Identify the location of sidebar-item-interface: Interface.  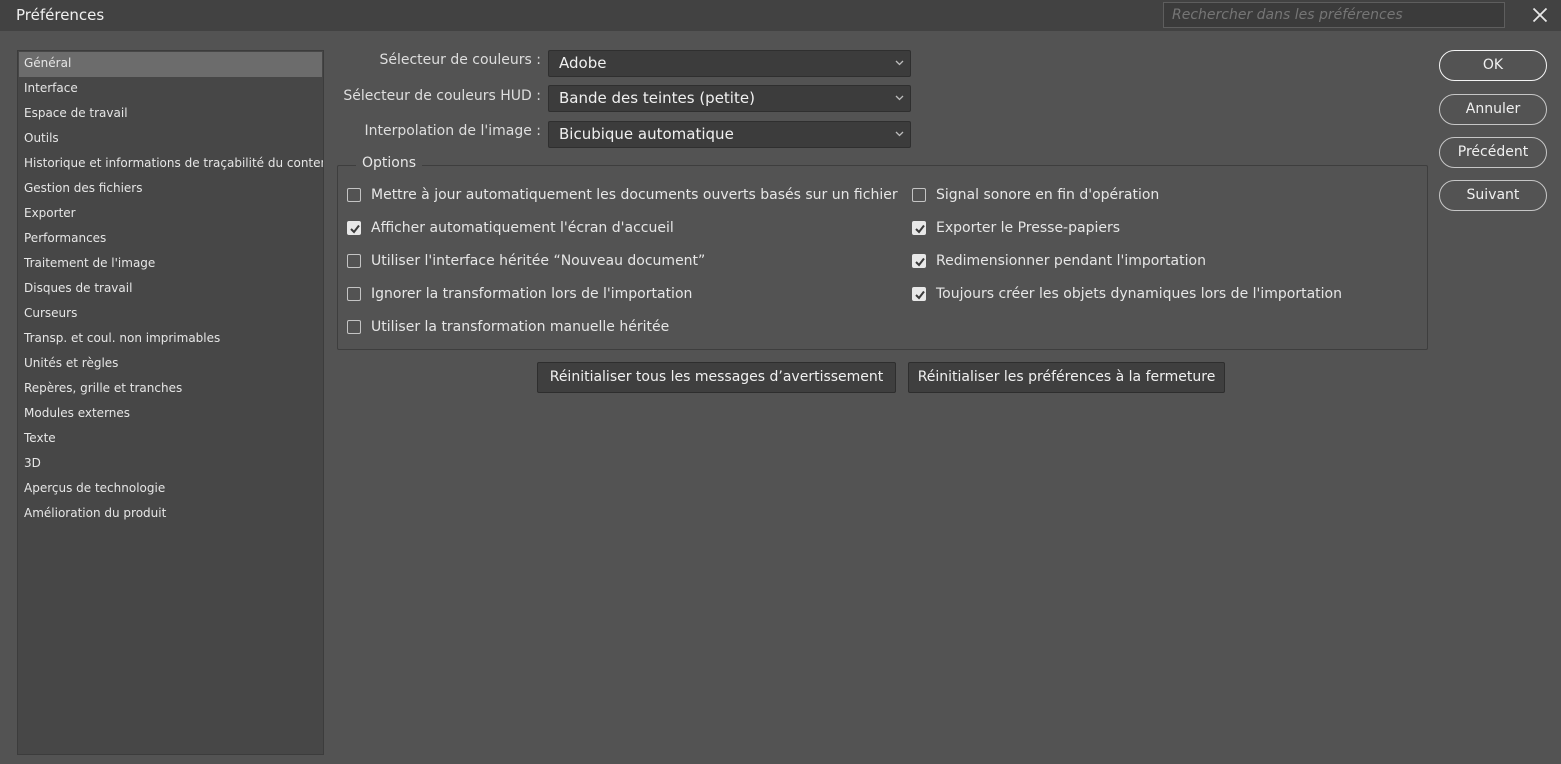
(170, 89).